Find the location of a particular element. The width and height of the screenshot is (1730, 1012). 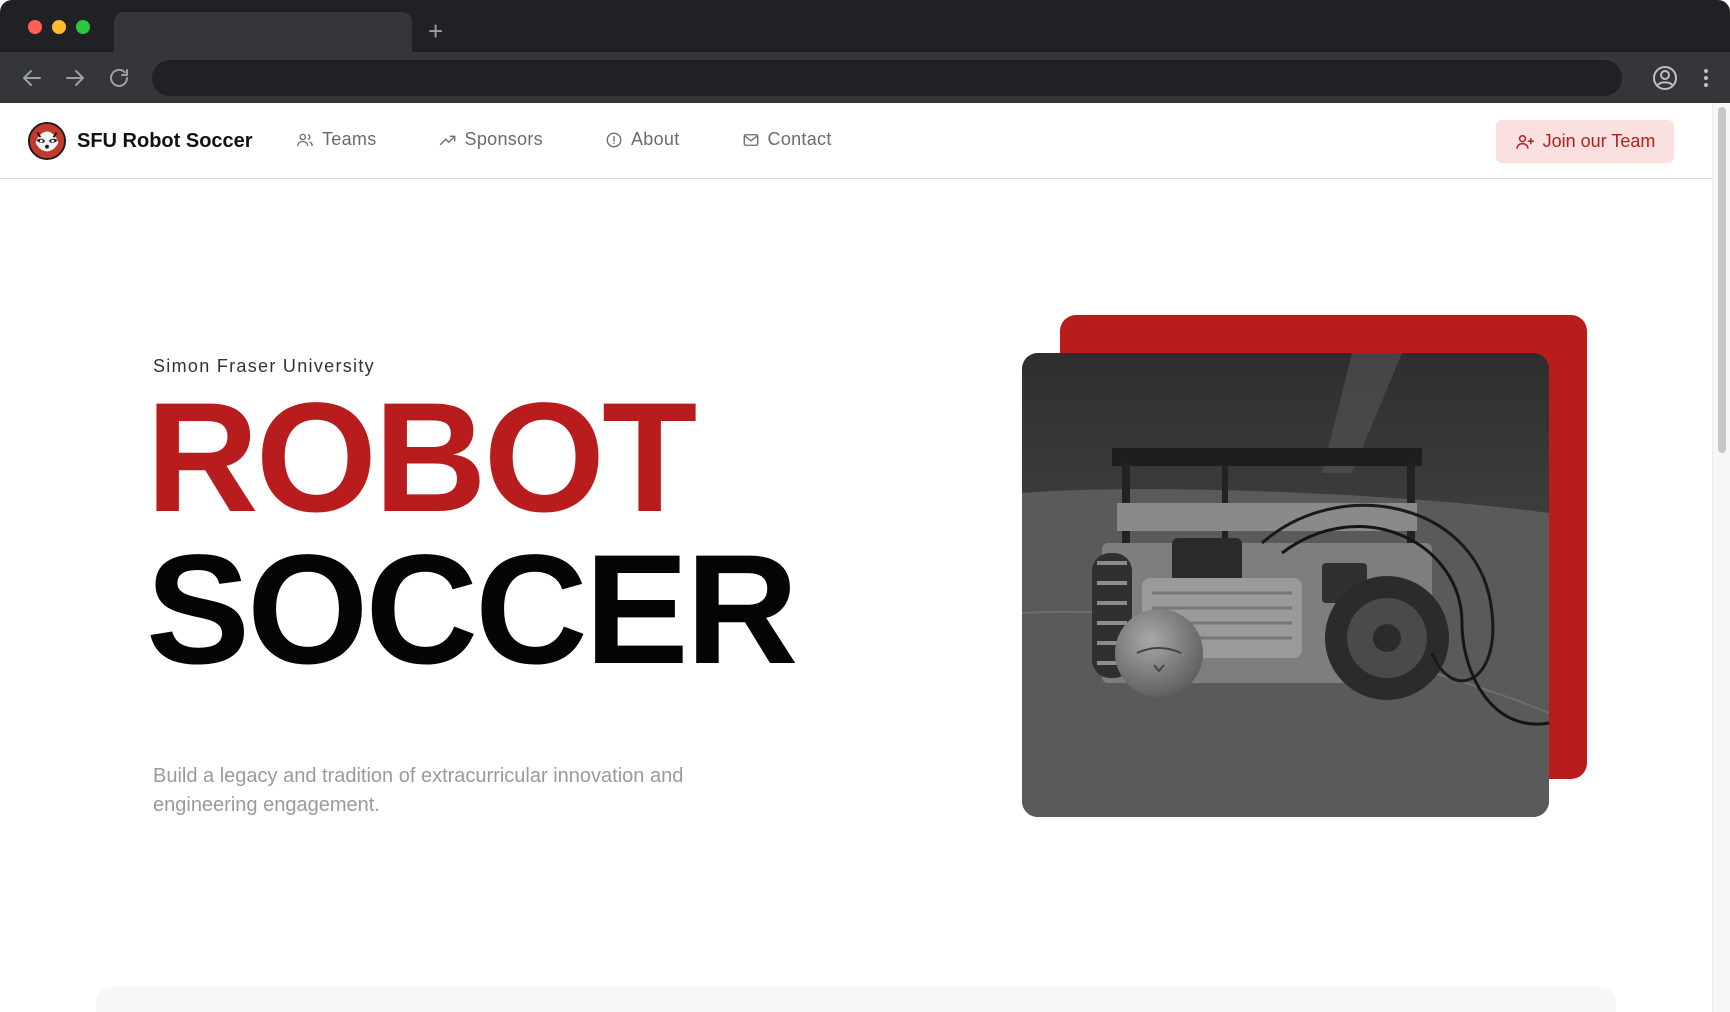

nav-link-sponsors: Sponsors is located at coordinates (491, 139).